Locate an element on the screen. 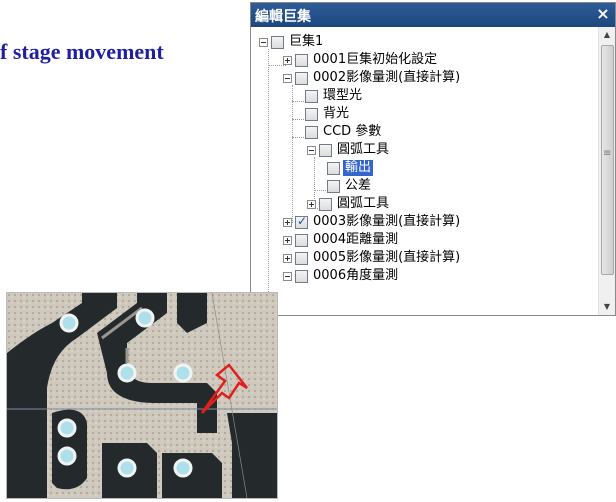 This screenshot has width=616, height=502. tree-item: 0002影像量測(直接計算) is located at coordinates (372, 78).